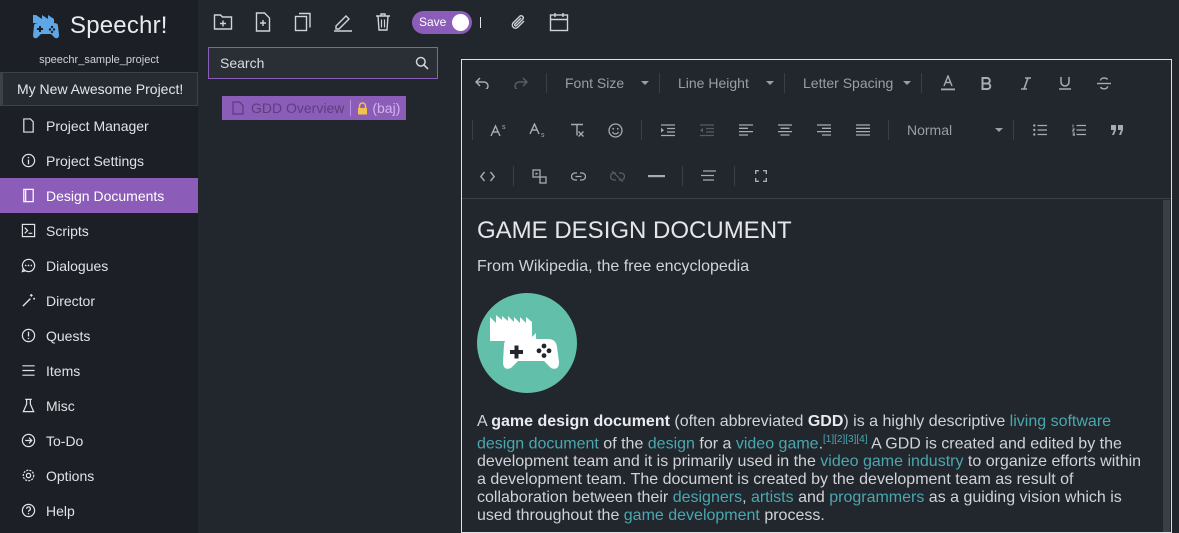 This screenshot has height=533, width=1179. What do you see at coordinates (1117, 130) in the screenshot?
I see `blockquote-button` at bounding box center [1117, 130].